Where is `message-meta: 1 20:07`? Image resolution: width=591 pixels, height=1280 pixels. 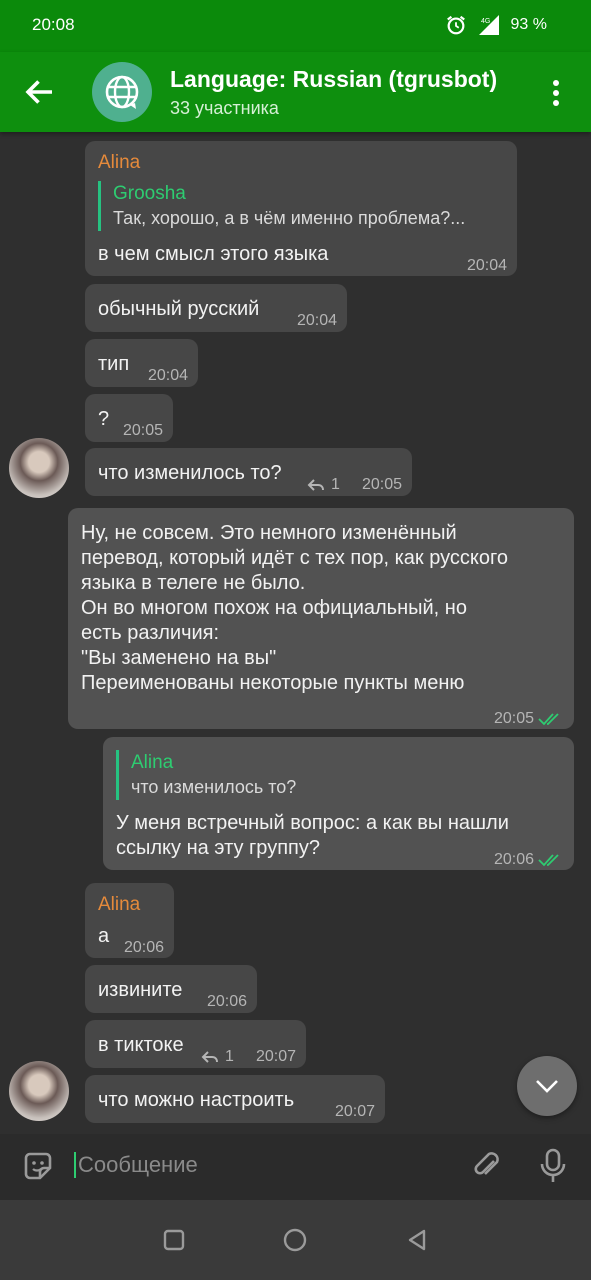
message-meta: 1 20:07 is located at coordinates (248, 1056).